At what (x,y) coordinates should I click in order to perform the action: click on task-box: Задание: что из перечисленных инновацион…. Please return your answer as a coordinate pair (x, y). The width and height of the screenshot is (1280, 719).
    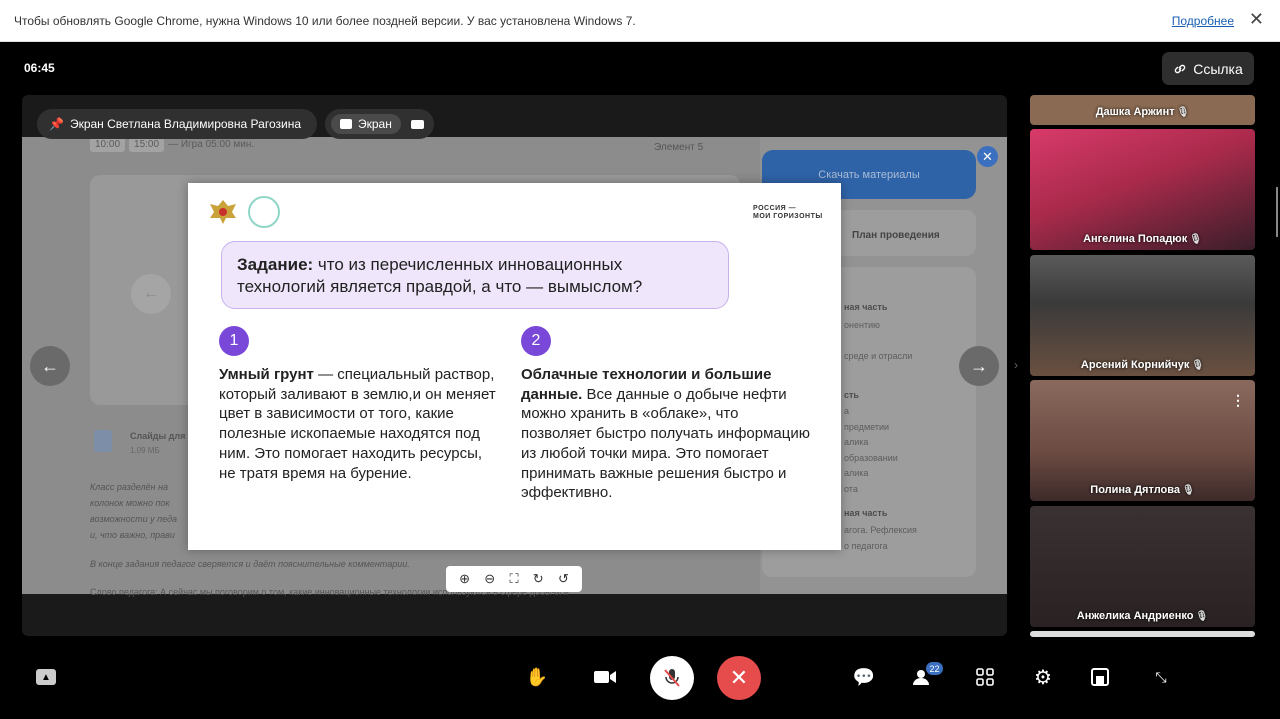
    Looking at the image, I should click on (475, 275).